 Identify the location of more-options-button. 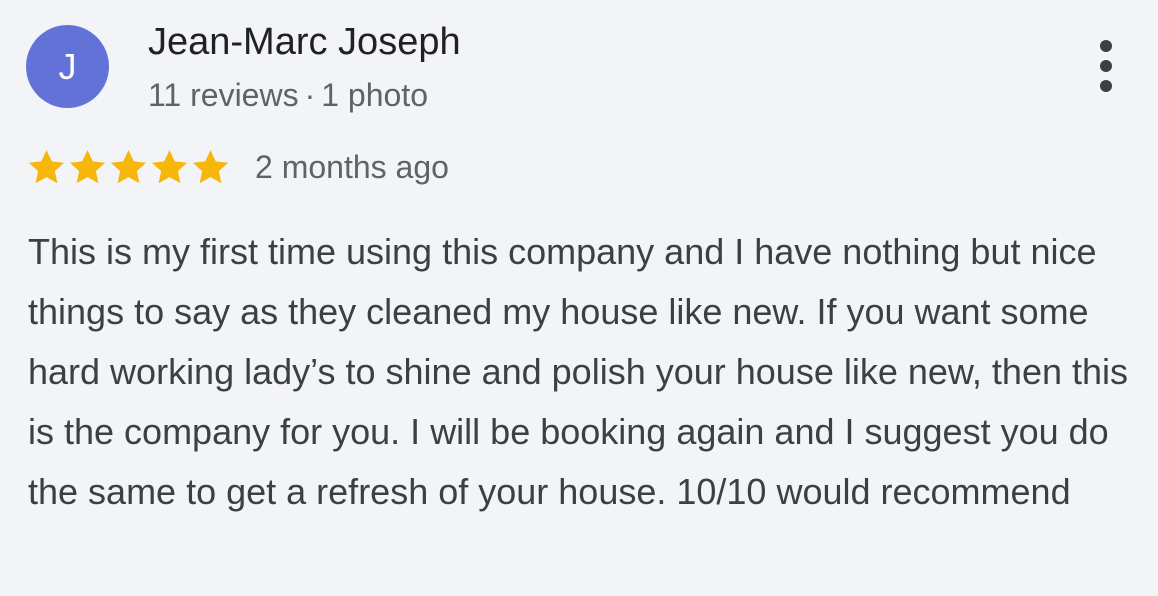
(1106, 66).